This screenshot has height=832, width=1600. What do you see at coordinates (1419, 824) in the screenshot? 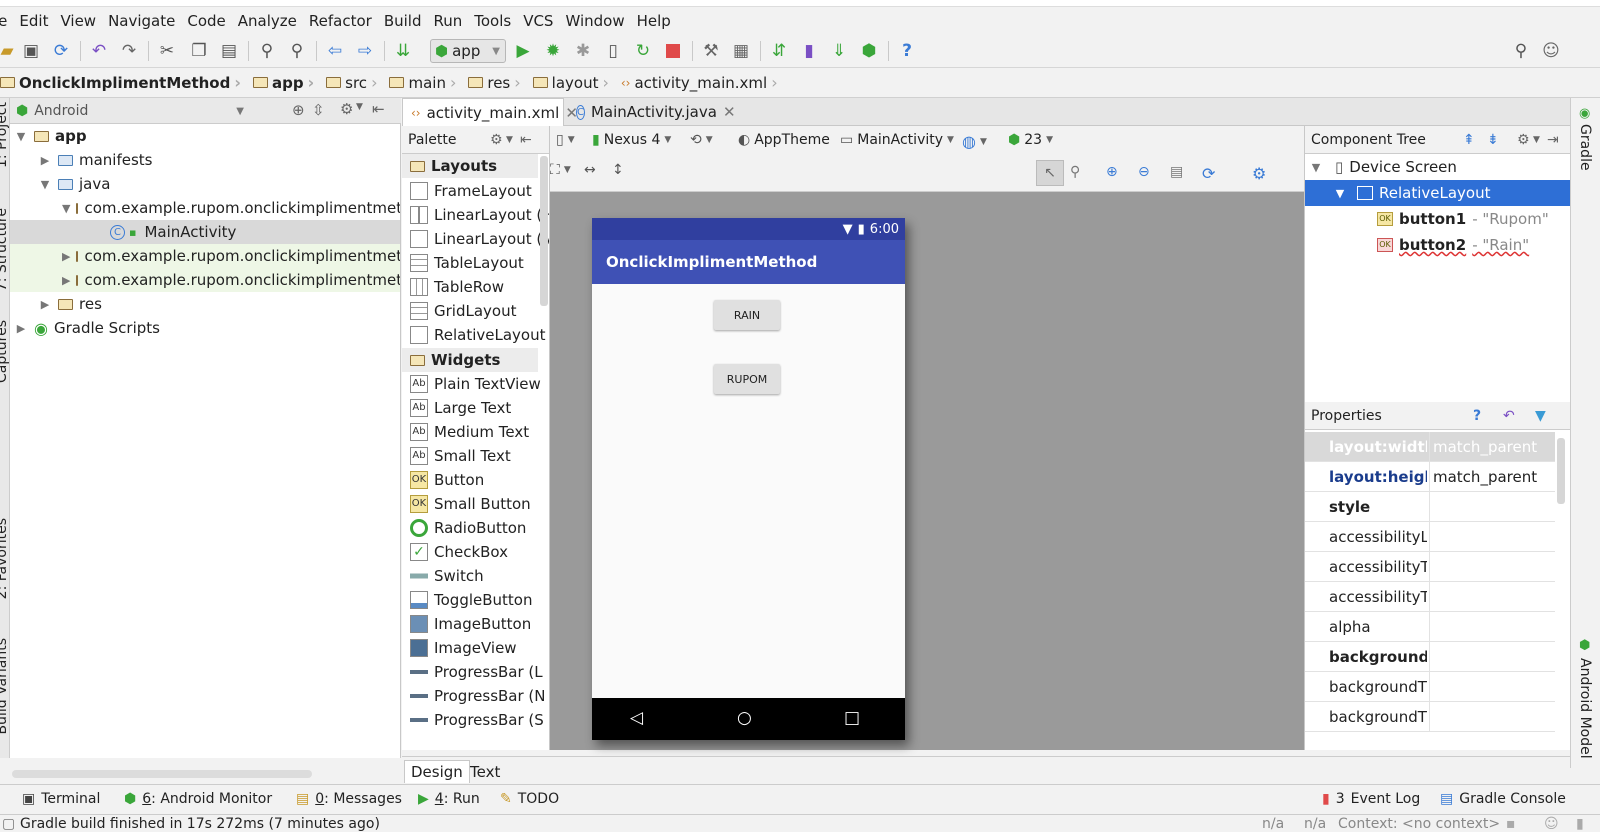
I see `context-indicator: Context: <no context>` at bounding box center [1419, 824].